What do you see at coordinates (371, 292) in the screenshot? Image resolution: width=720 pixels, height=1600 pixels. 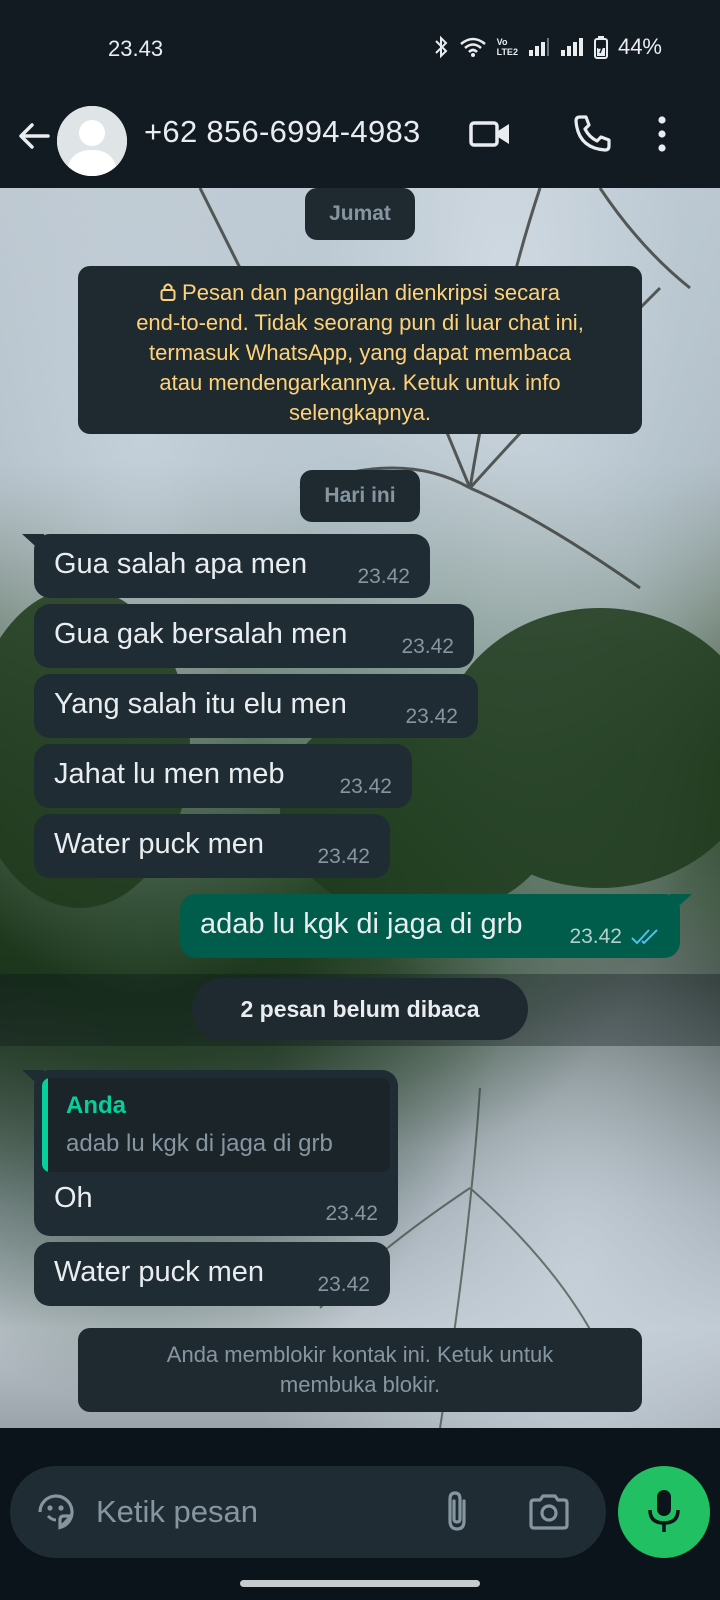 I see `encryption-text-1: Pesan dan panggilan dienkripsi secara` at bounding box center [371, 292].